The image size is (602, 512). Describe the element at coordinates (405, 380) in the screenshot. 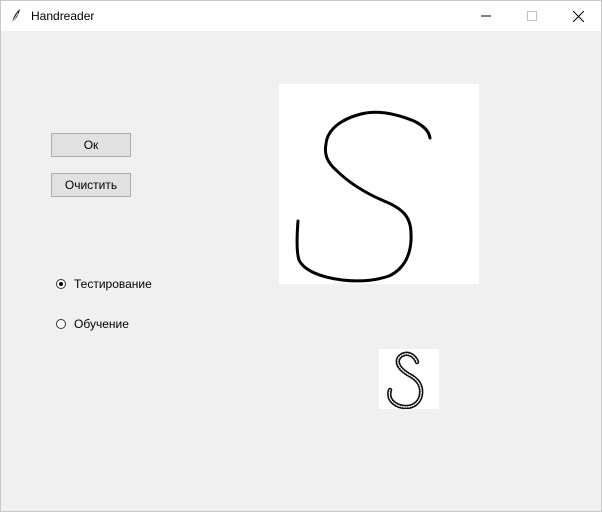

I see `downscaled-s-preview` at that location.